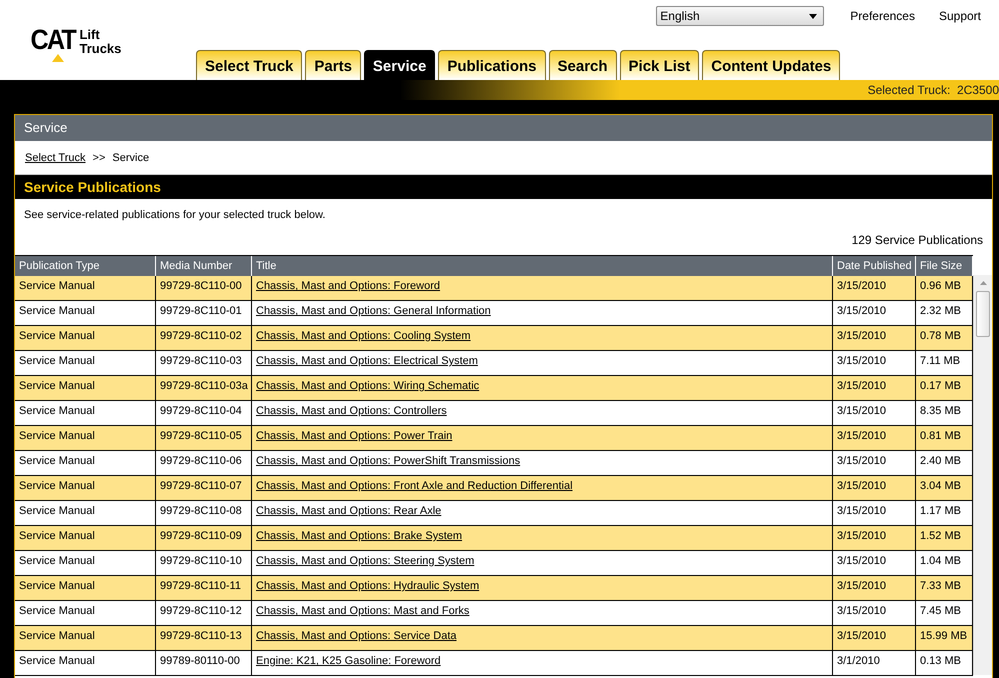 This screenshot has height=678, width=999. Describe the element at coordinates (983, 283) in the screenshot. I see `scroll-up-icon` at that location.